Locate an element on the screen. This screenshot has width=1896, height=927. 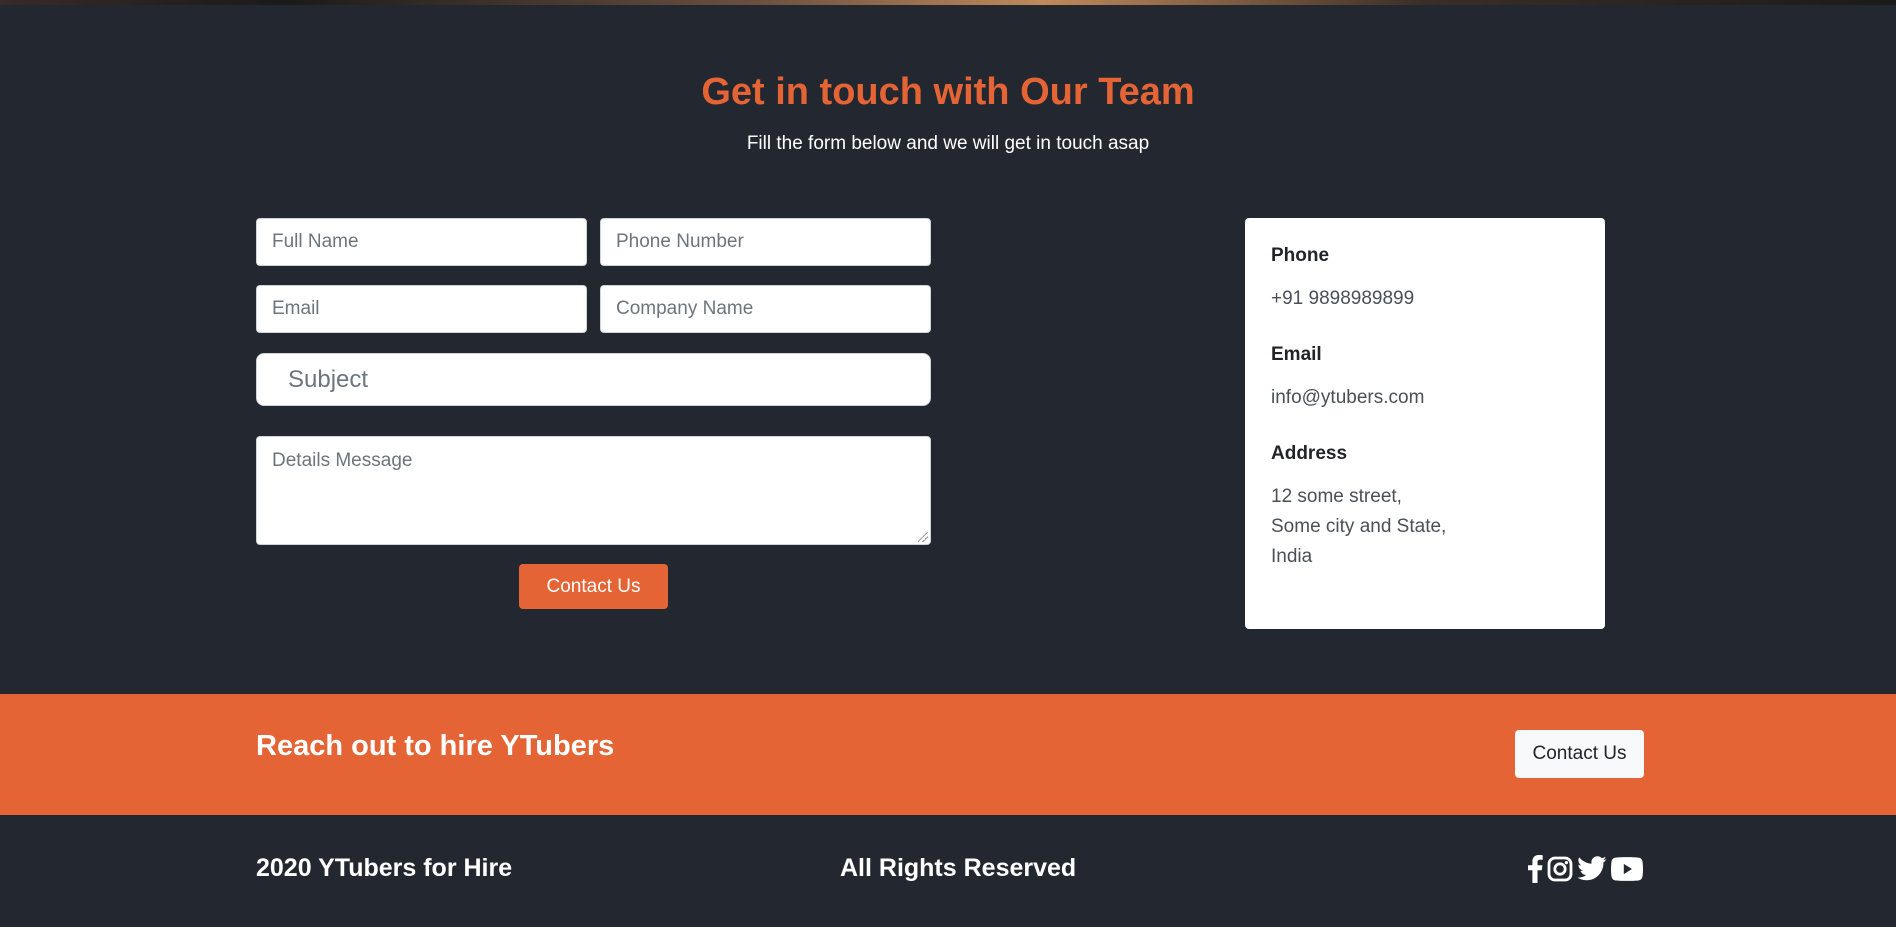
full-name-input: Full Name is located at coordinates (421, 242).